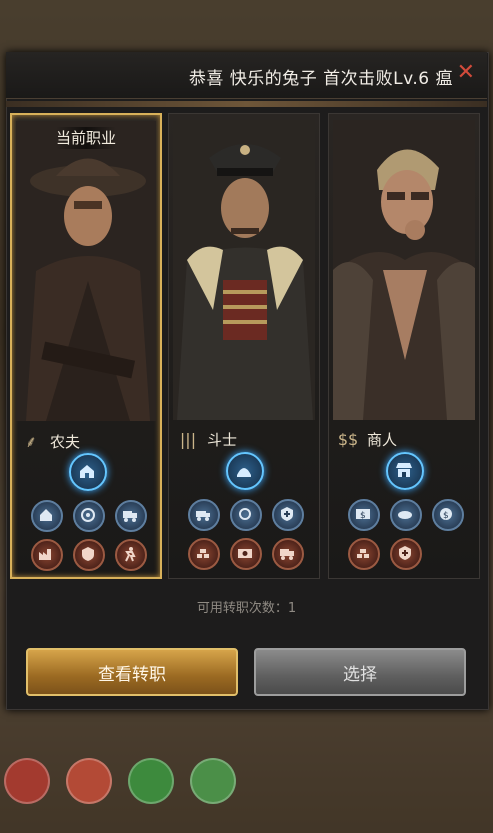  Describe the element at coordinates (204, 515) in the screenshot. I see `supply-truck-icon` at that location.